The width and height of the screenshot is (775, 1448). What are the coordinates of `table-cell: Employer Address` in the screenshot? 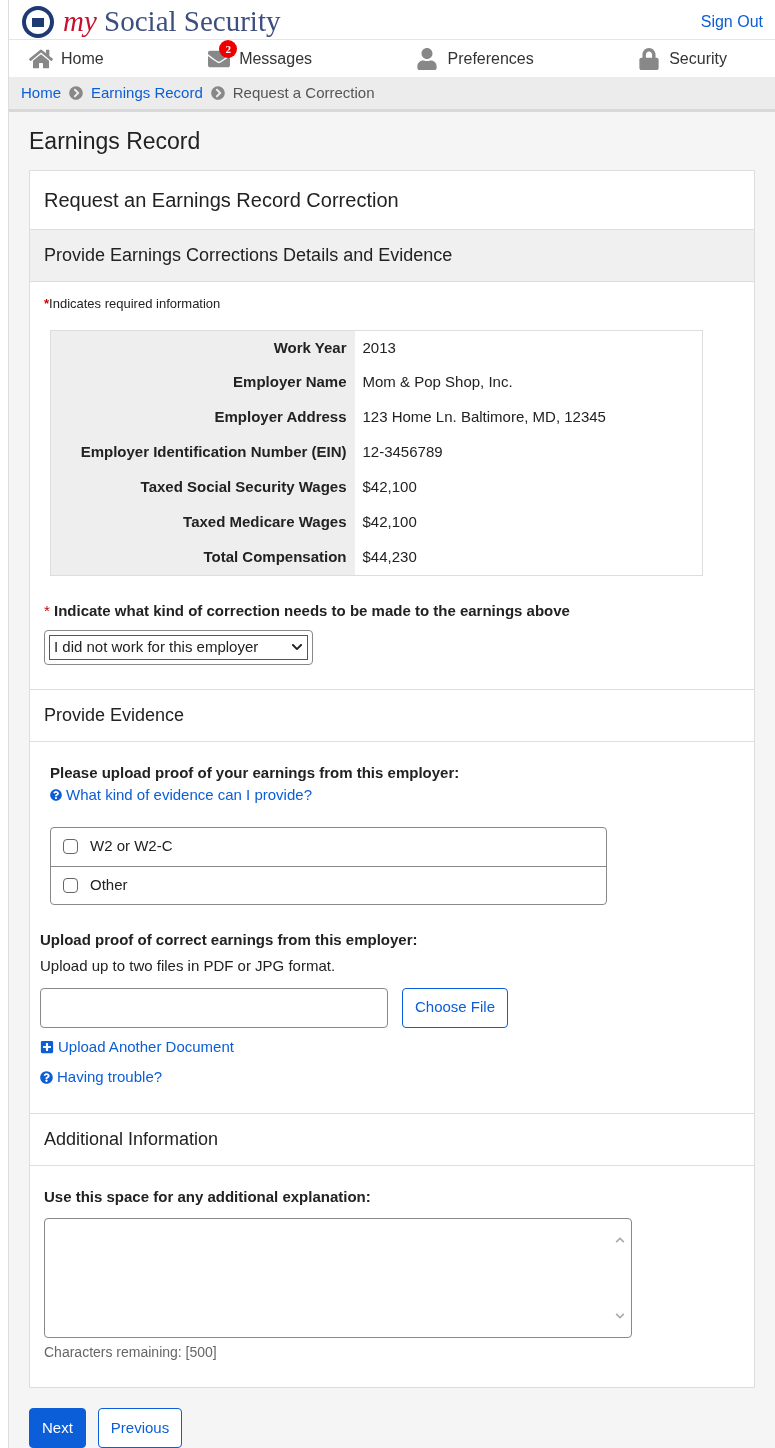 It's located at (202, 417).